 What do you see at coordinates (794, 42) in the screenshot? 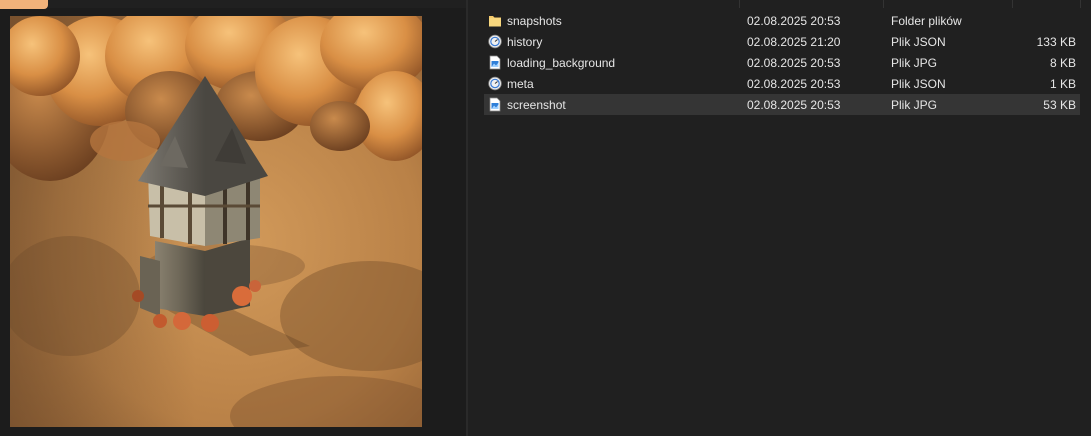
I see `file-modified: 02.08.2025 21:20` at bounding box center [794, 42].